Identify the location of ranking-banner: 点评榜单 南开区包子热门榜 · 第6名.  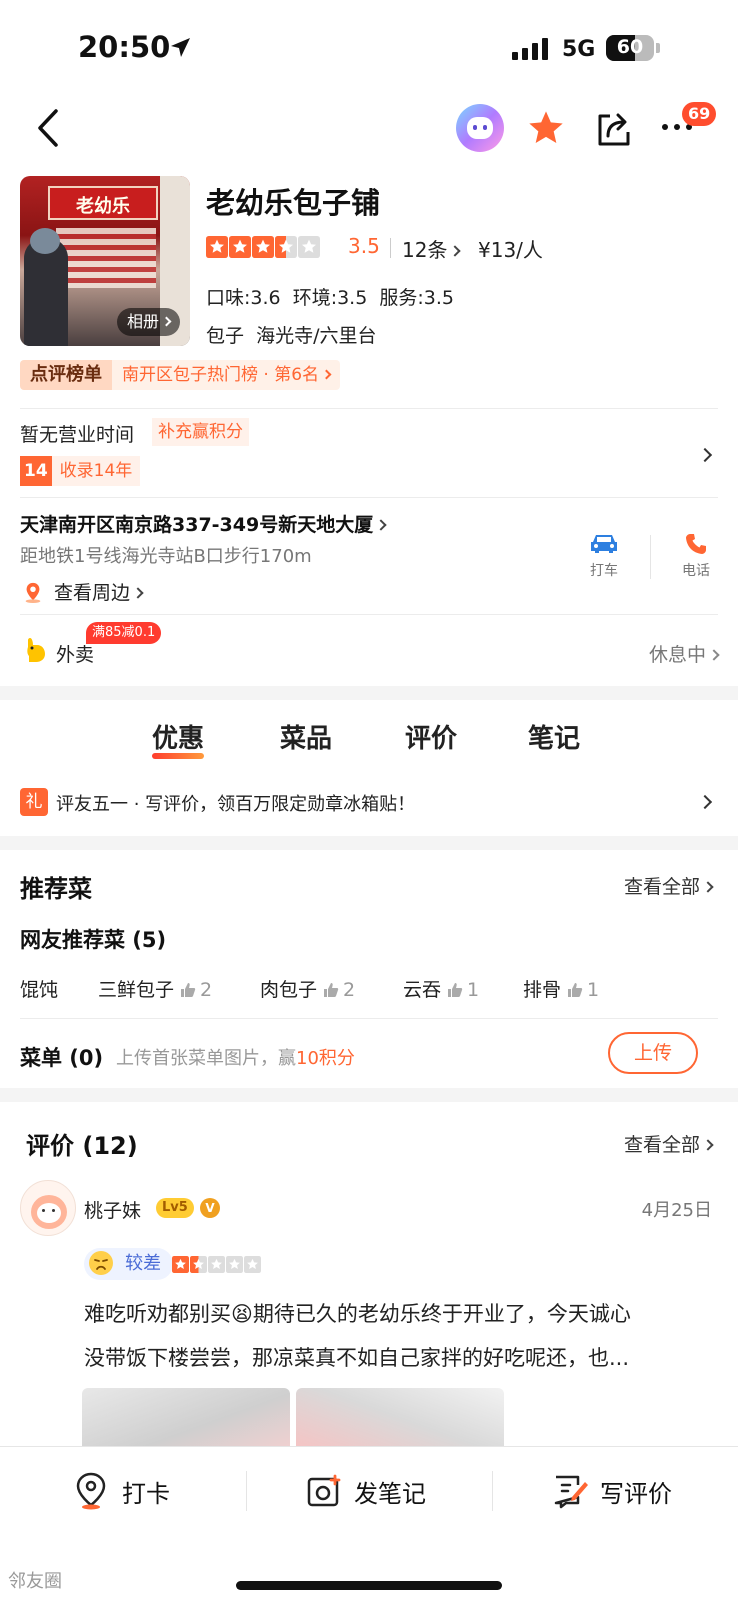
(180, 375).